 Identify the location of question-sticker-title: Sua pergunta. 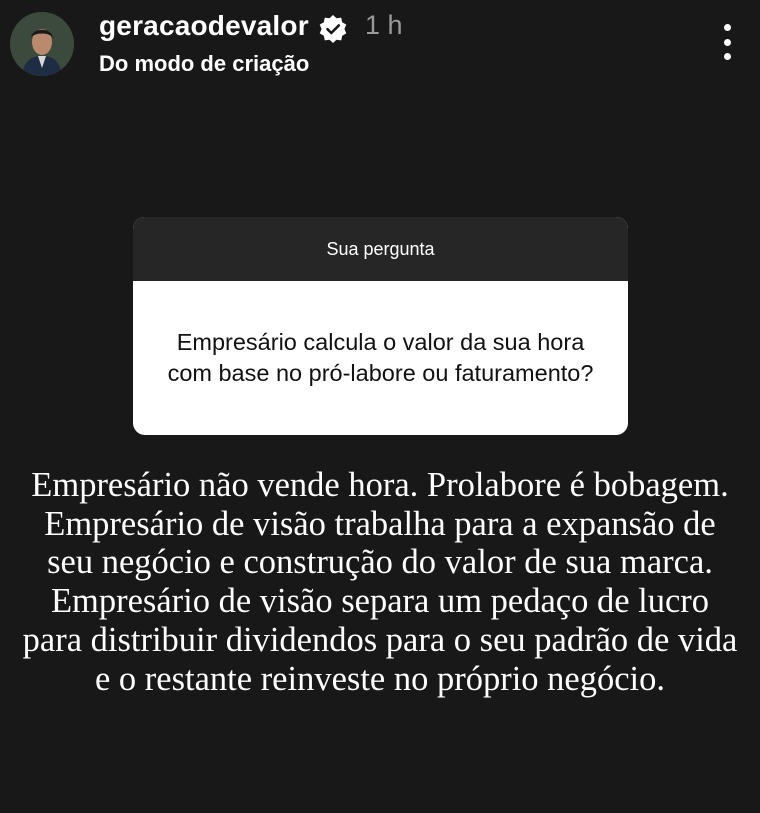
(380, 249).